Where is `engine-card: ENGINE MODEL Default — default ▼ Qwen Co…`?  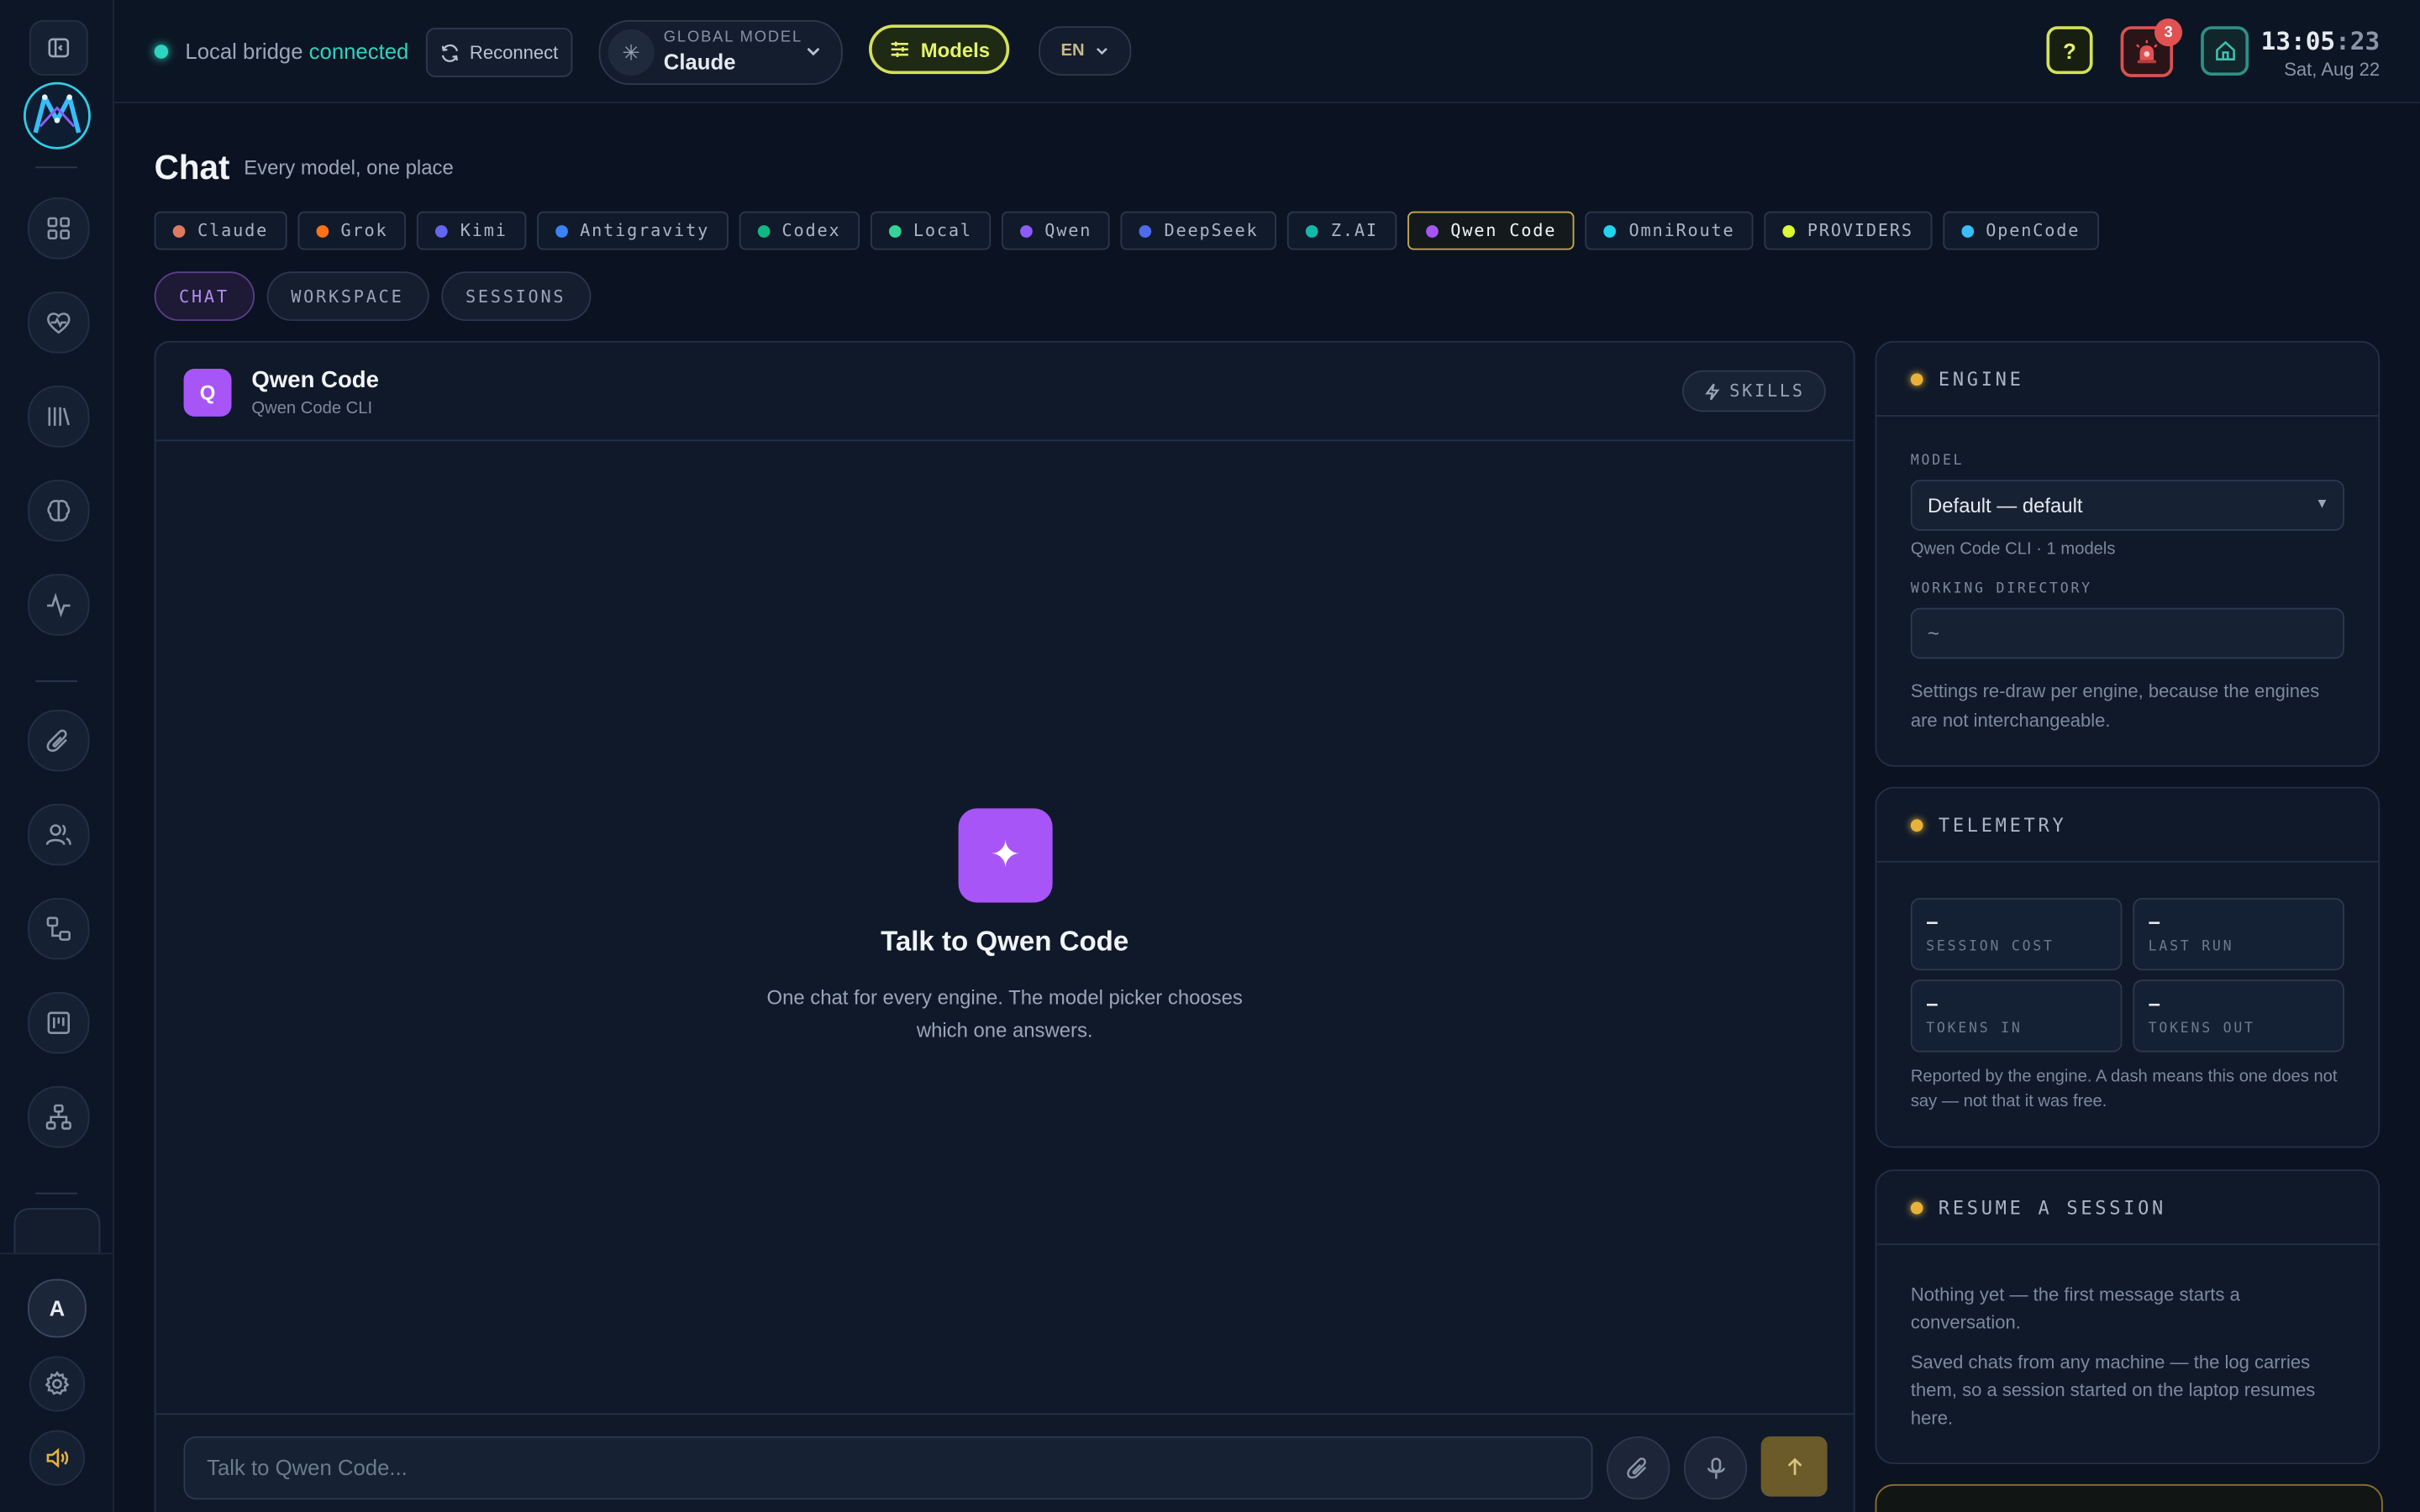 engine-card: ENGINE MODEL Default — default ▼ Qwen Co… is located at coordinates (2128, 553).